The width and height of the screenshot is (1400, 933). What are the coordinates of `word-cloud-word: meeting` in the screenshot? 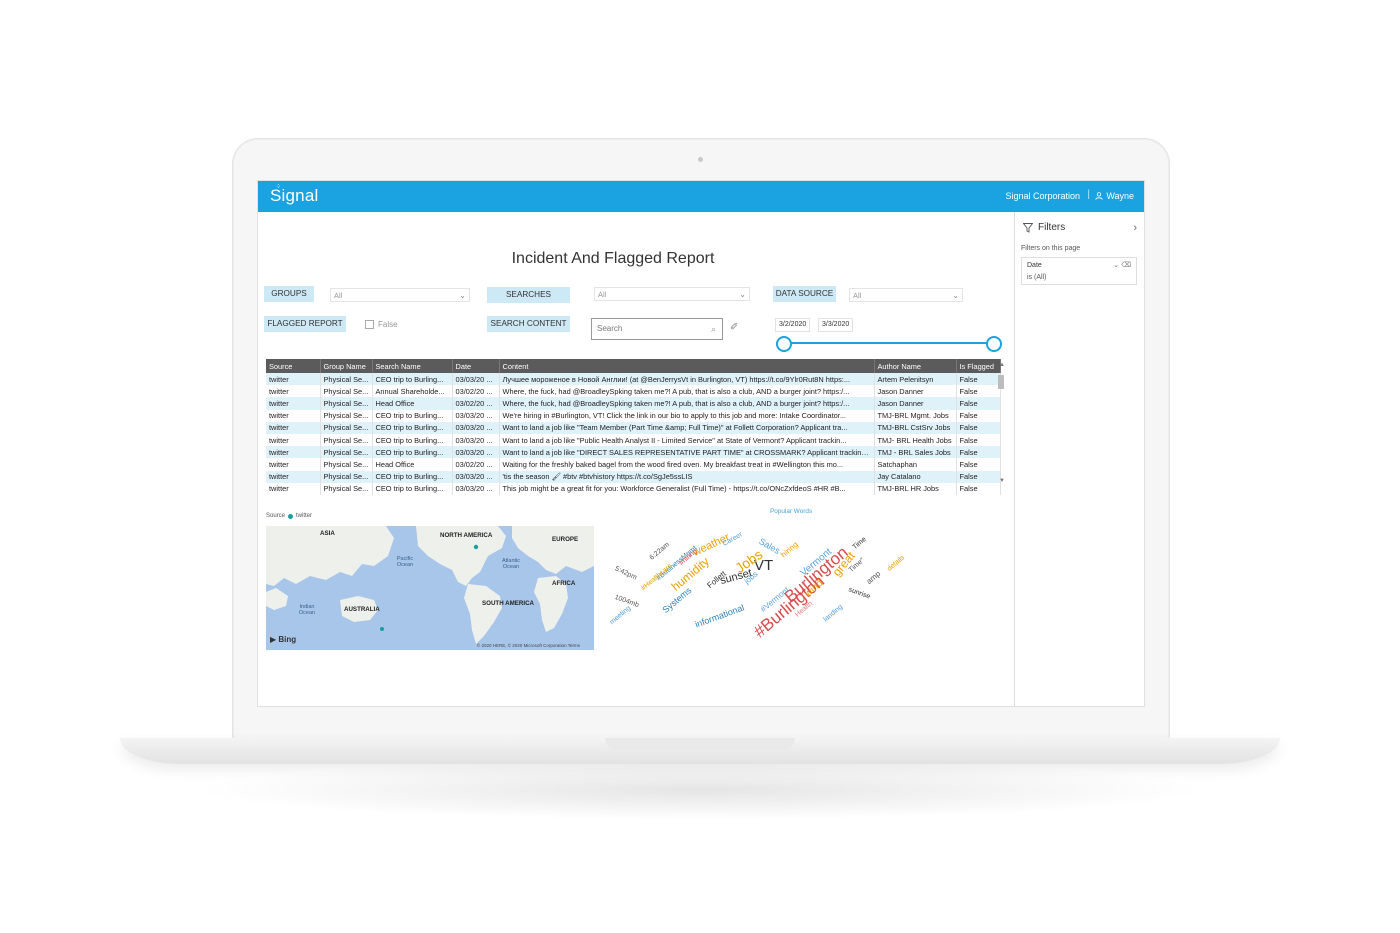 It's located at (621, 615).